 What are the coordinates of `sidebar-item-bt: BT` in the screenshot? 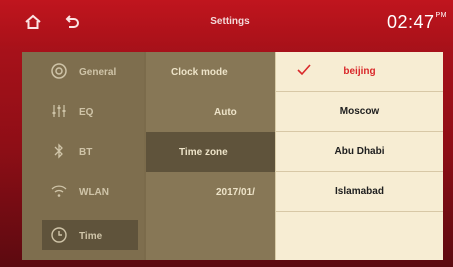 It's located at (83, 152).